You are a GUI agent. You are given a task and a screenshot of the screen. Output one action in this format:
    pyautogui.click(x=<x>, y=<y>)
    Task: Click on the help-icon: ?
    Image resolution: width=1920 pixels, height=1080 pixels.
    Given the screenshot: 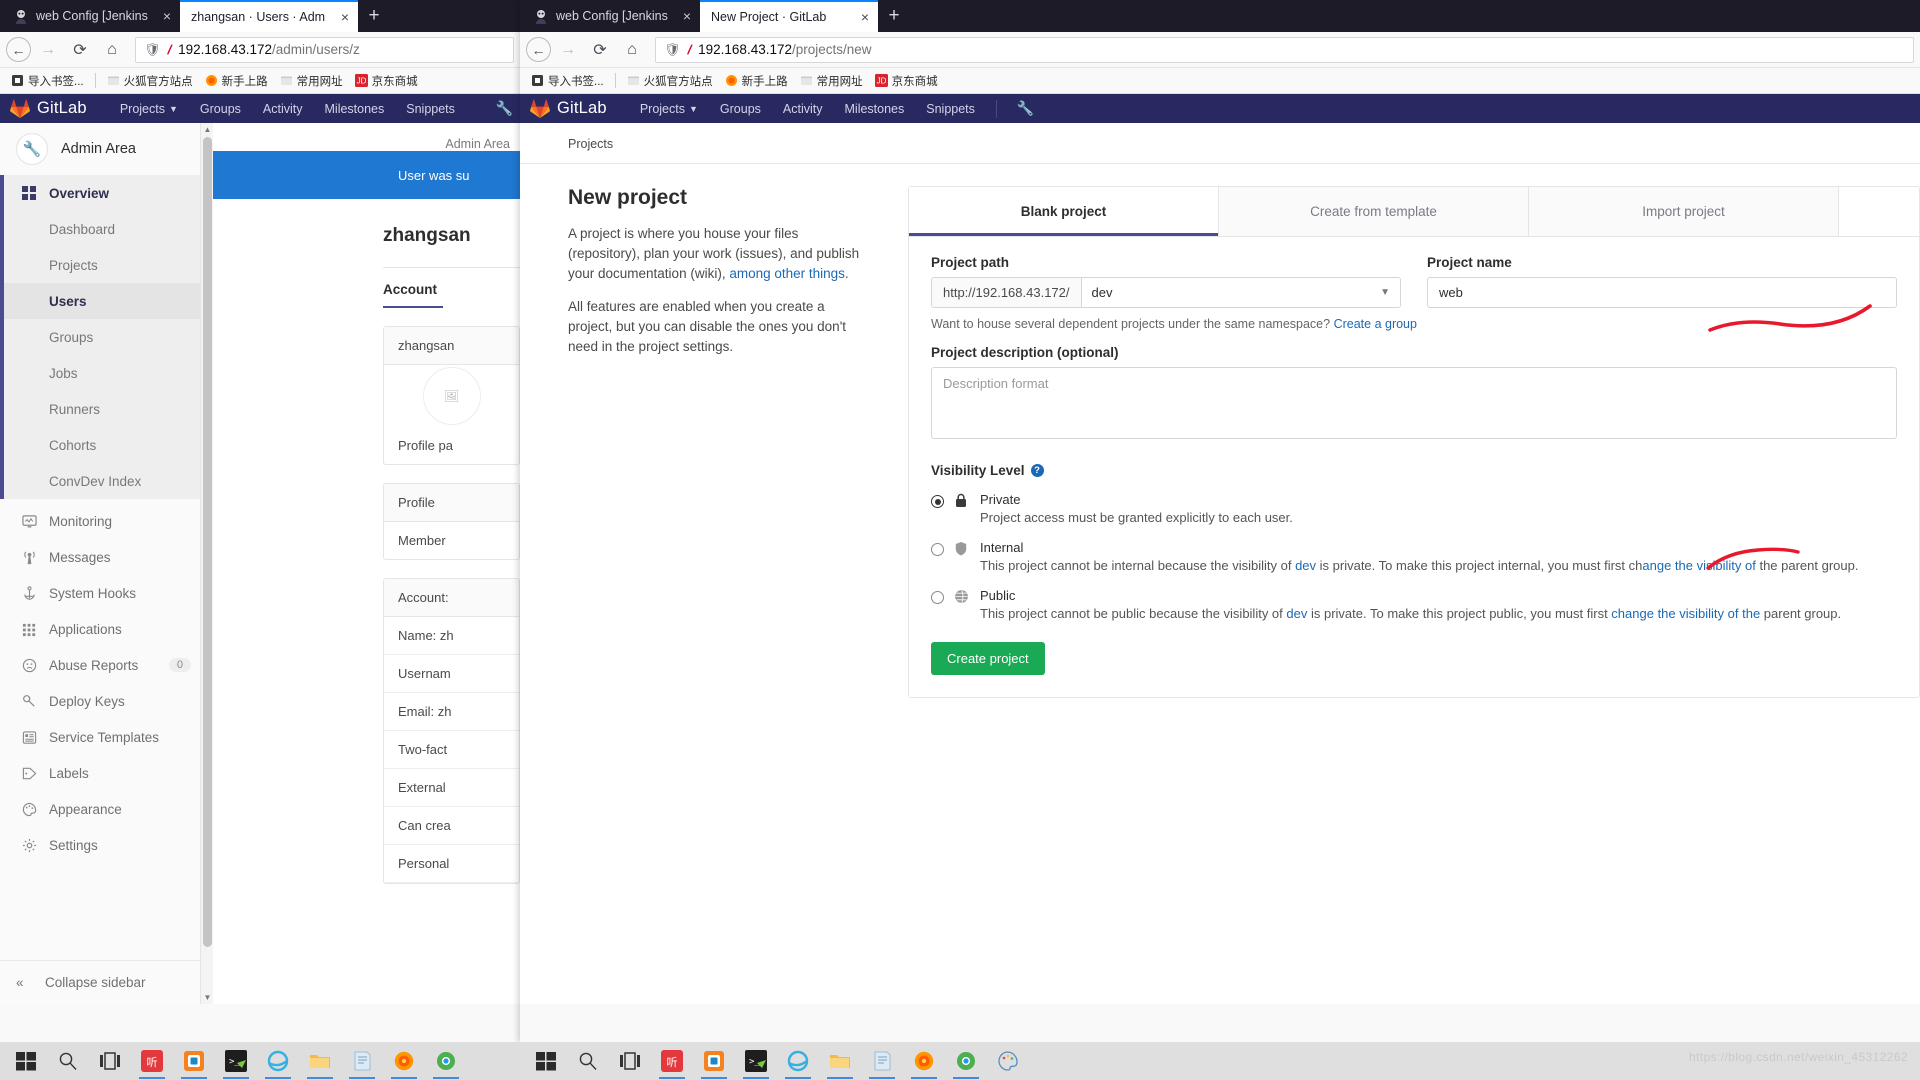 What is the action you would take?
    pyautogui.click(x=1037, y=470)
    